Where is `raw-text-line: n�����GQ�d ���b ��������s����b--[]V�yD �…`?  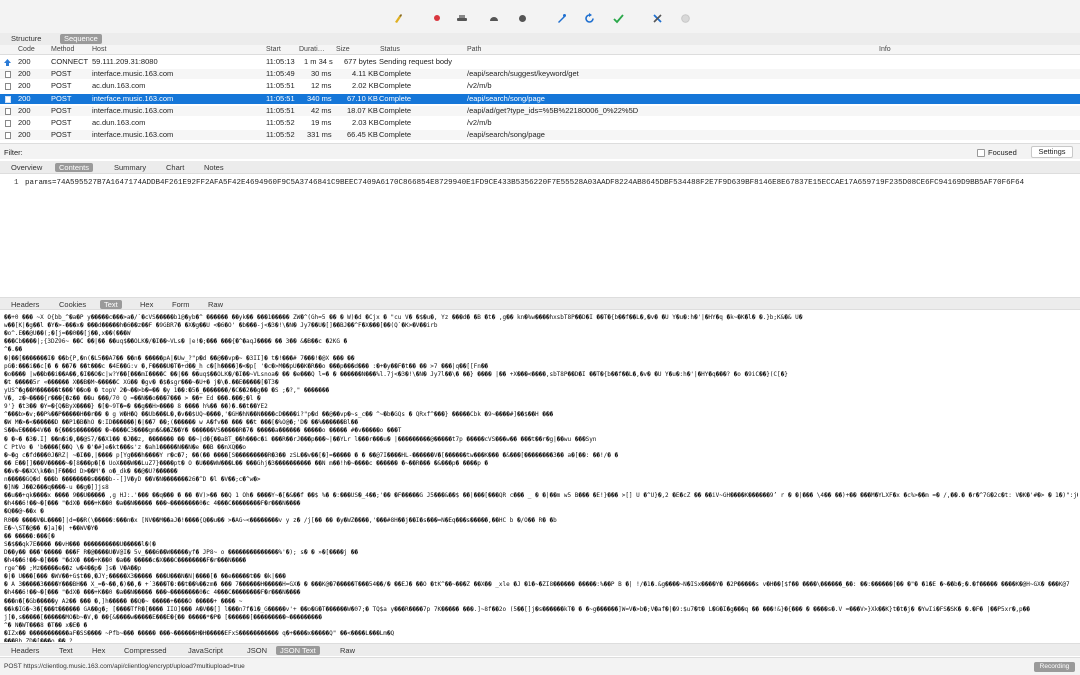
raw-text-line: n�����GQ�d ���b ��������s����b--[]V�yD �… is located at coordinates (132, 479).